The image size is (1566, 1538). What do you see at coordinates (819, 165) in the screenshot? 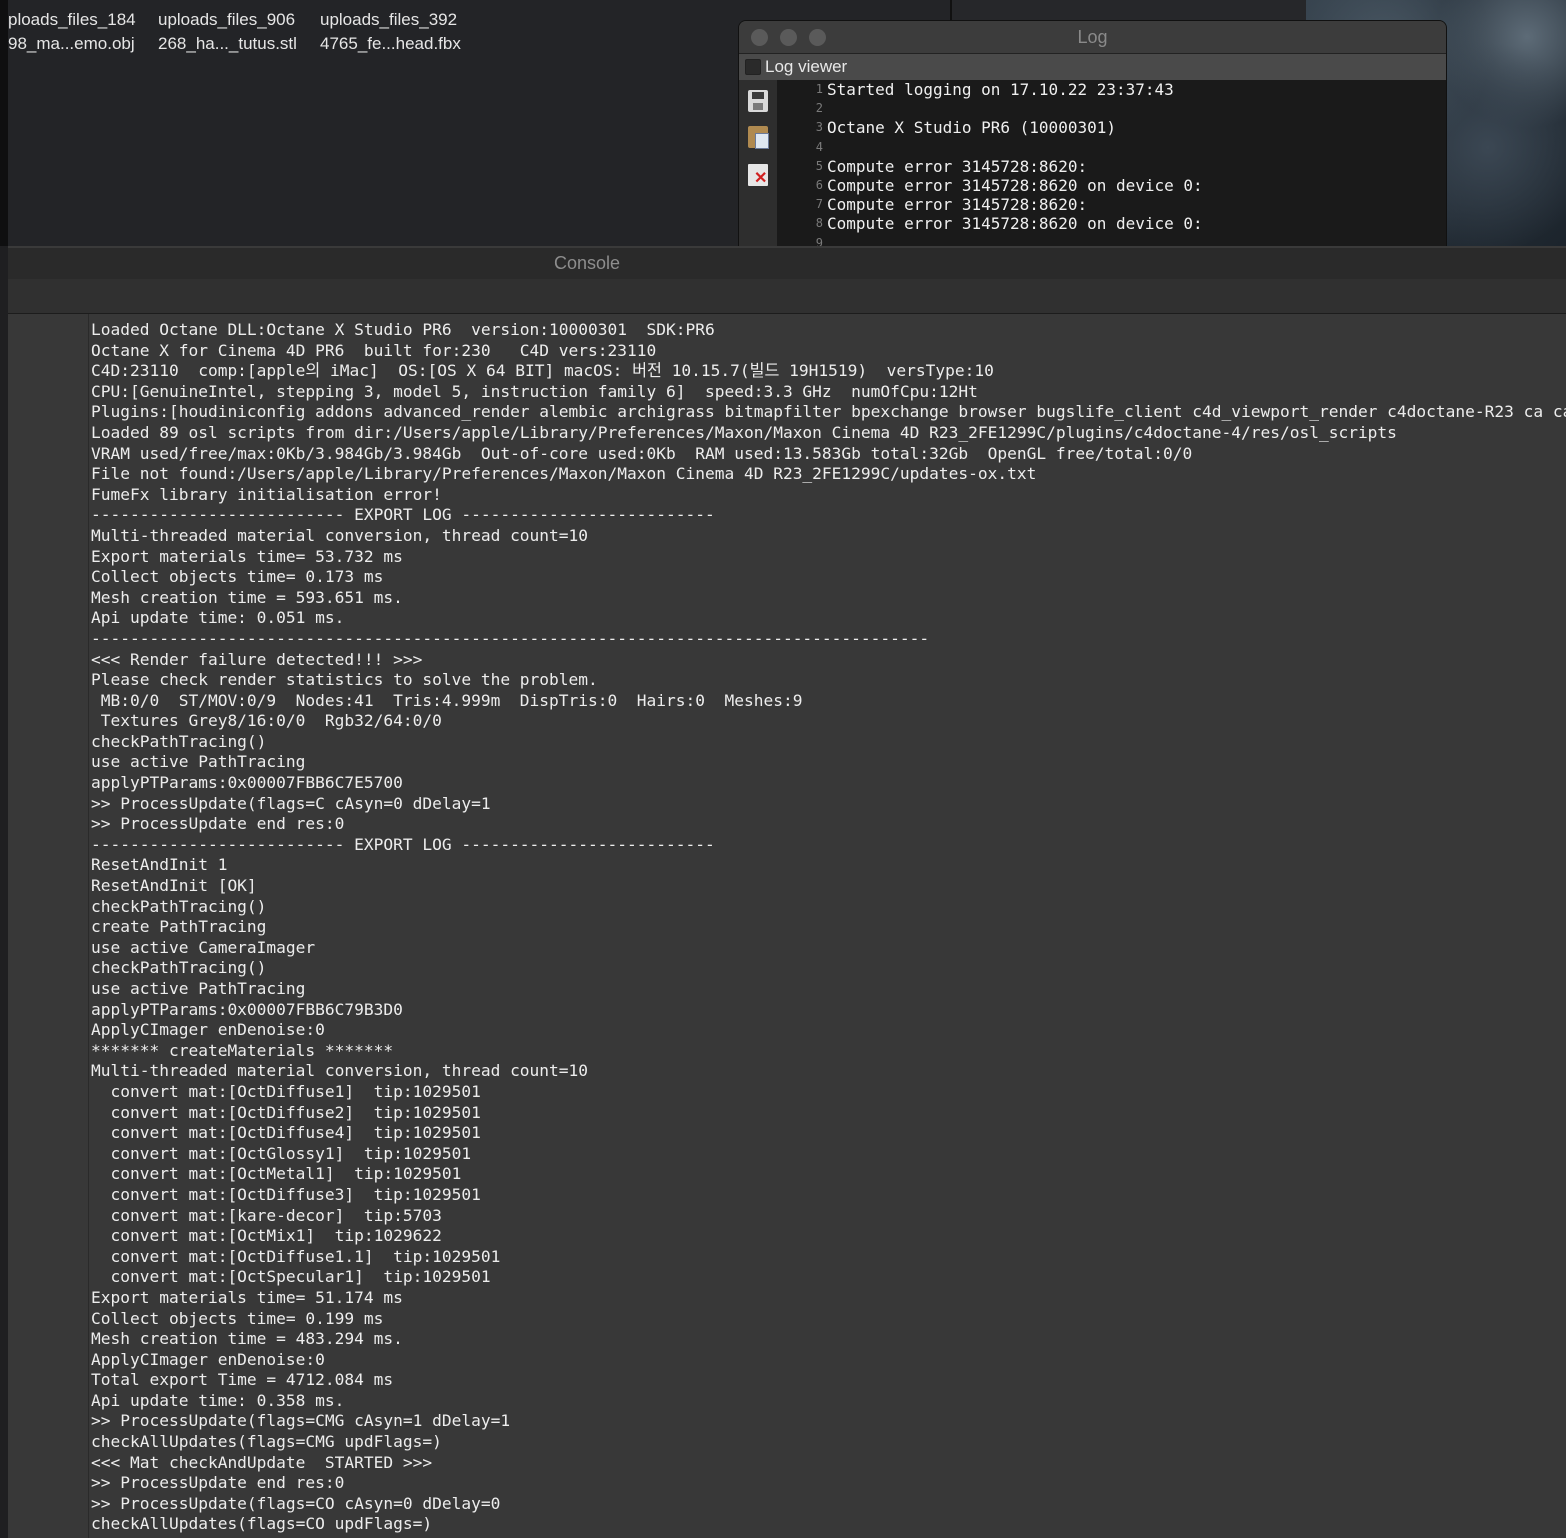
I see `log-line-number: 5` at bounding box center [819, 165].